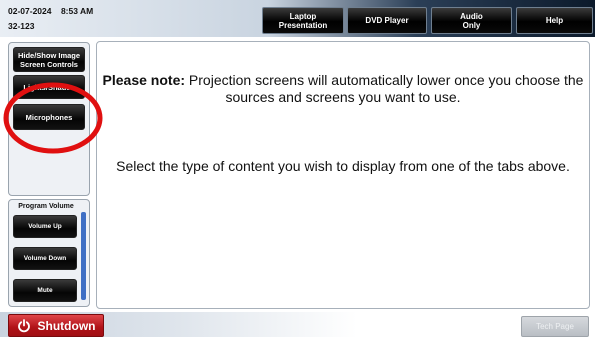 The image size is (595, 337). Describe the element at coordinates (30, 11) in the screenshot. I see `date: 02-07-2024` at that location.